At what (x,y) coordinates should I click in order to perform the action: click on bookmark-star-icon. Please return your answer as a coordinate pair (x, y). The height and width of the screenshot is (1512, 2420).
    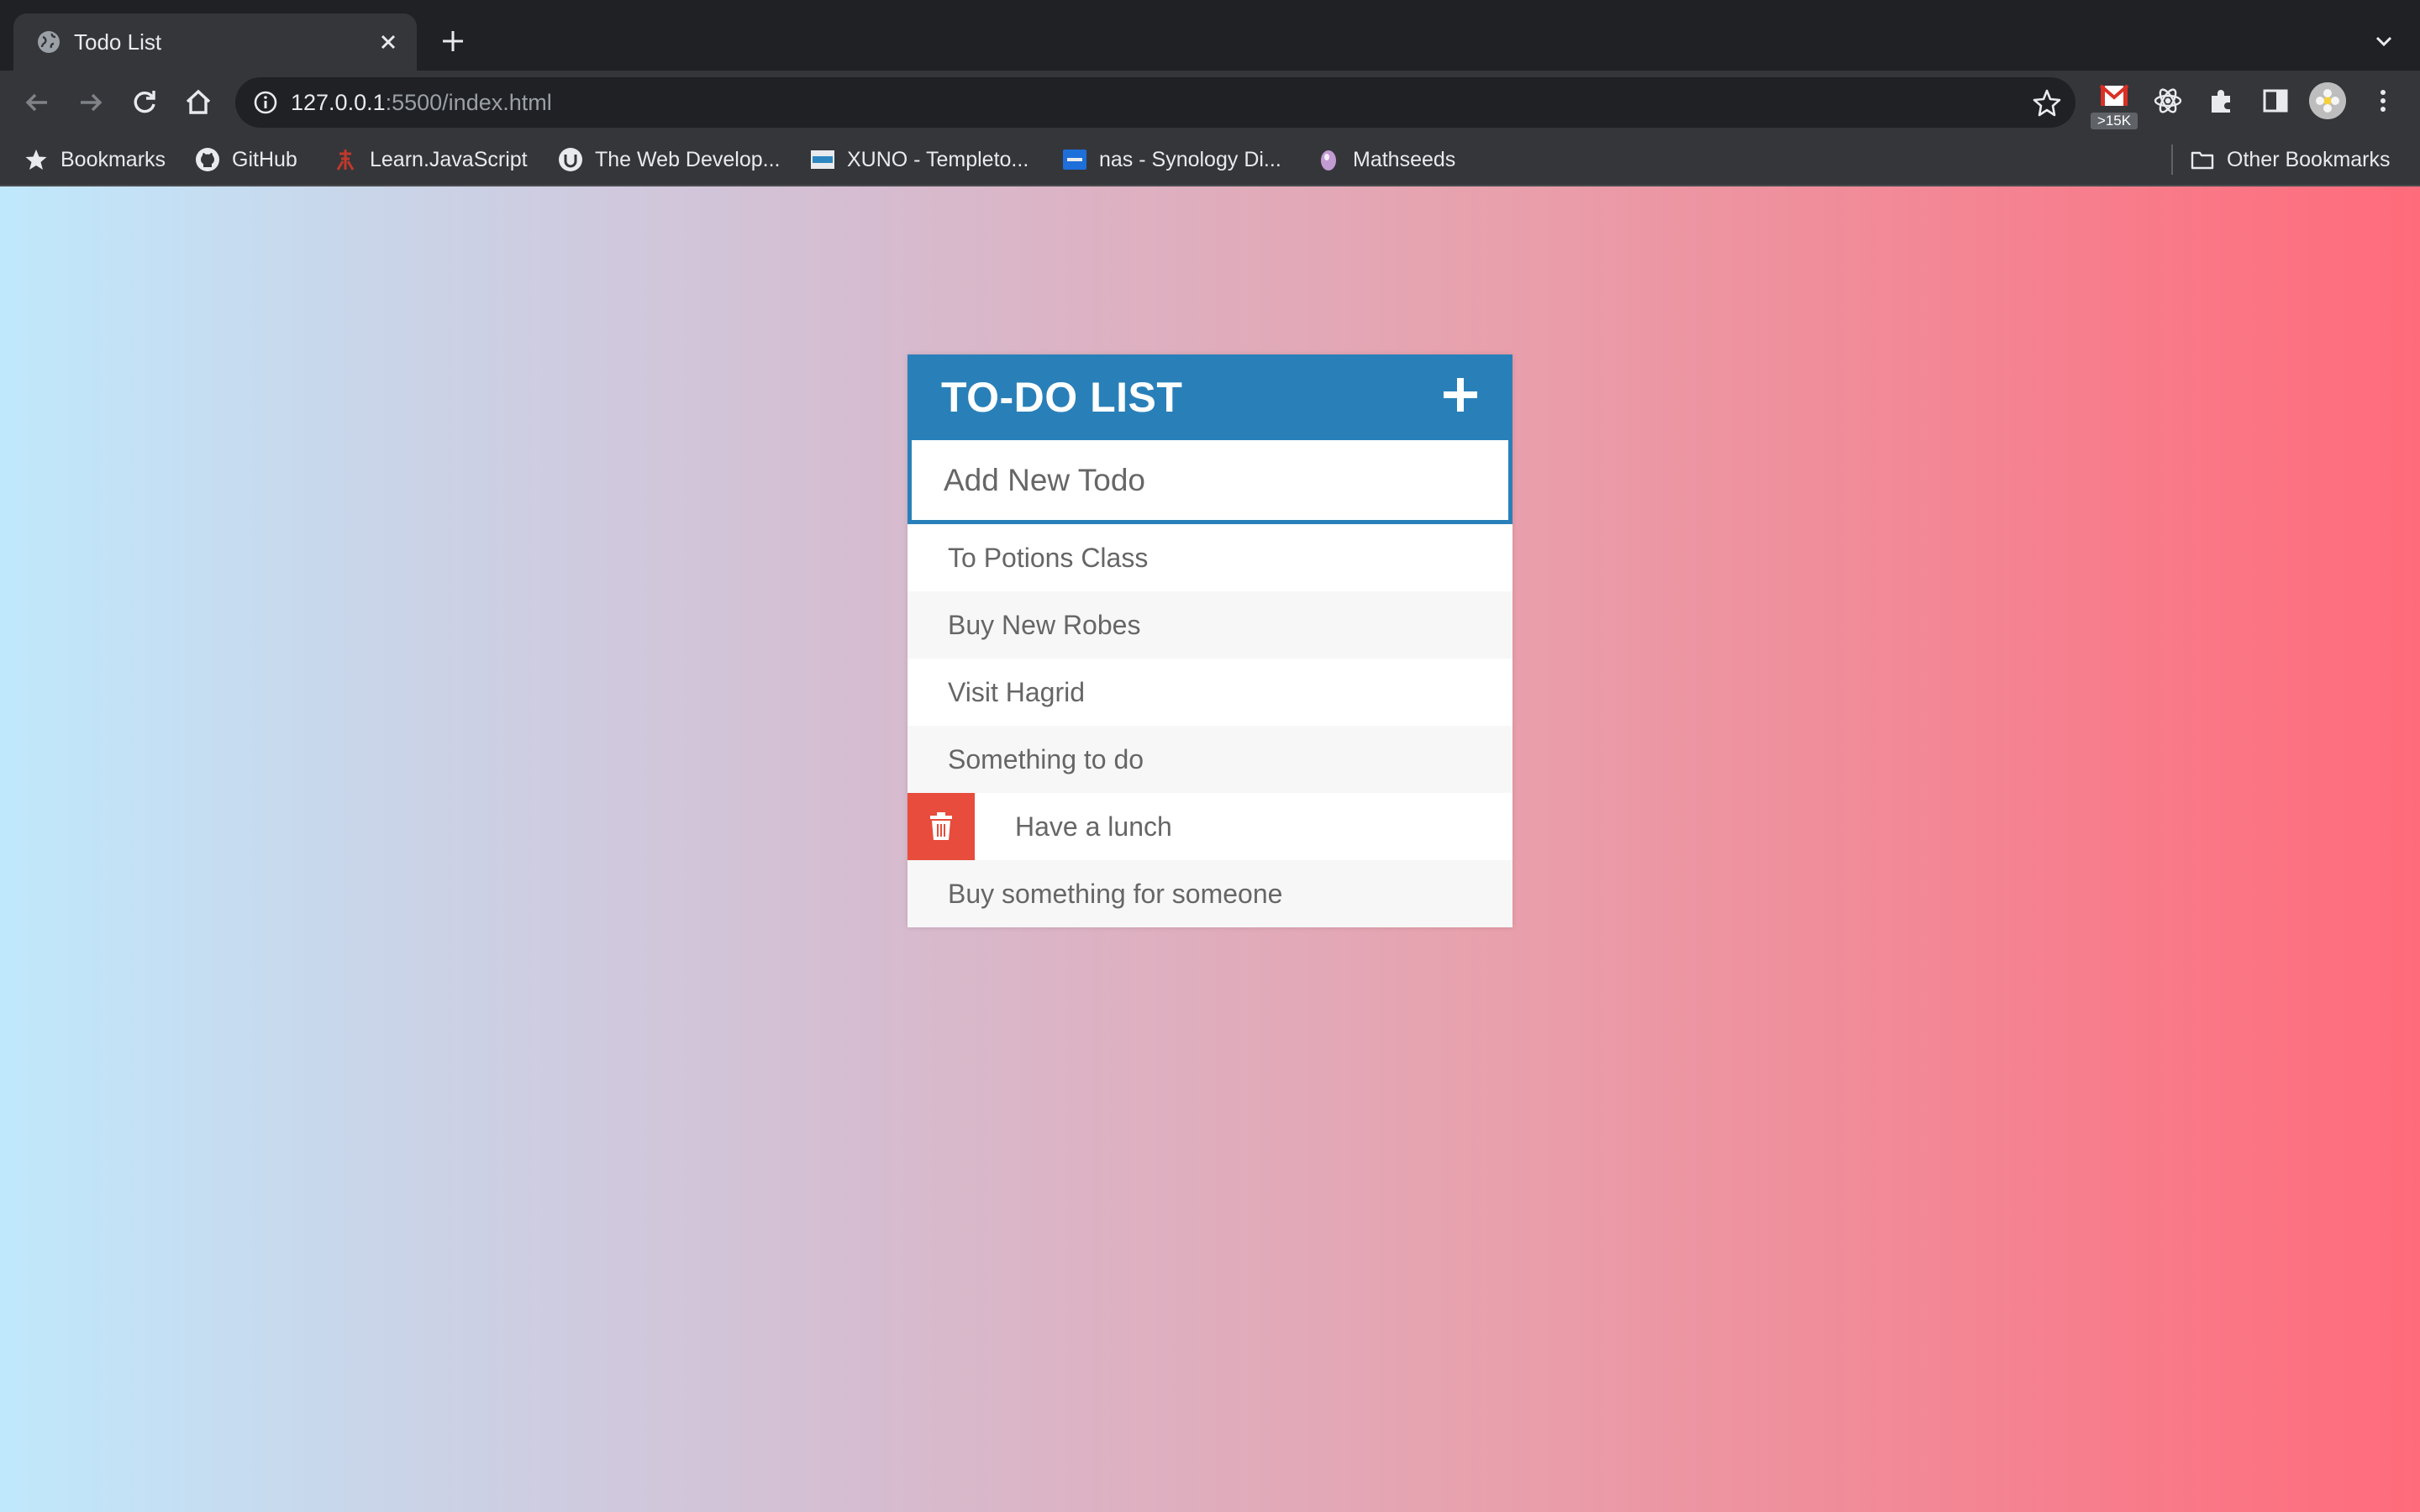
    Looking at the image, I should click on (2047, 102).